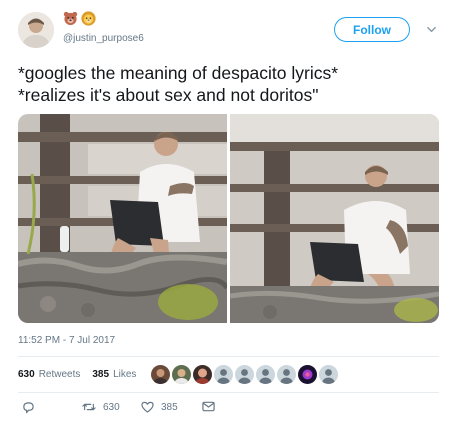  What do you see at coordinates (159, 407) in the screenshot?
I see `like-button: 385` at bounding box center [159, 407].